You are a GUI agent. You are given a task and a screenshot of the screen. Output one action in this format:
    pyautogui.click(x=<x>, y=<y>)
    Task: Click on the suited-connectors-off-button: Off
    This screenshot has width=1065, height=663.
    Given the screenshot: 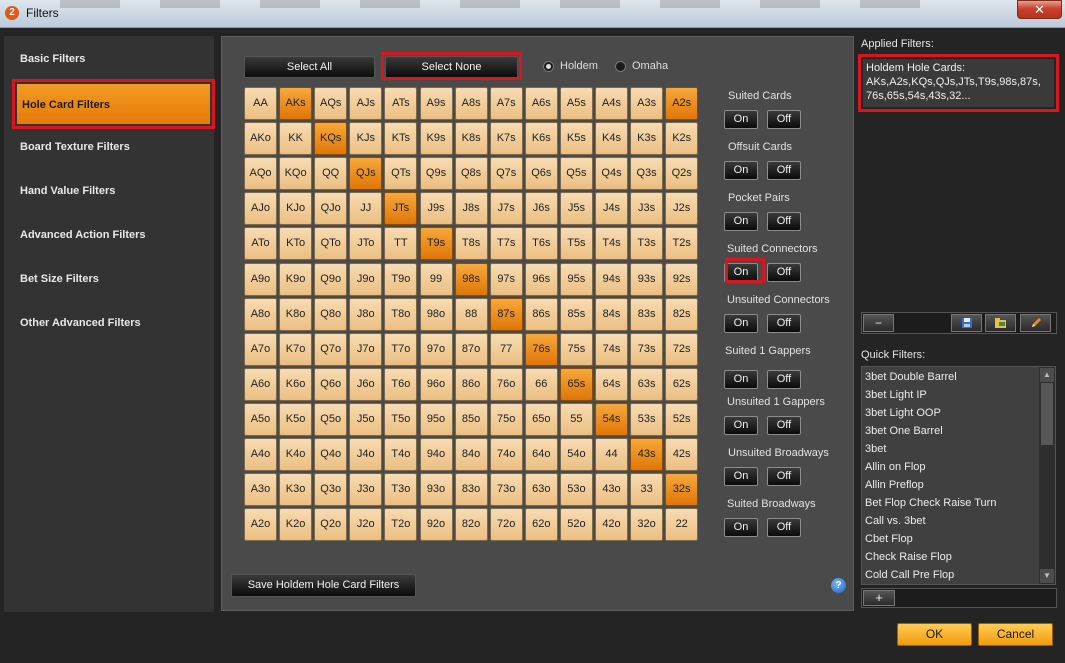 What is the action you would take?
    pyautogui.click(x=784, y=272)
    